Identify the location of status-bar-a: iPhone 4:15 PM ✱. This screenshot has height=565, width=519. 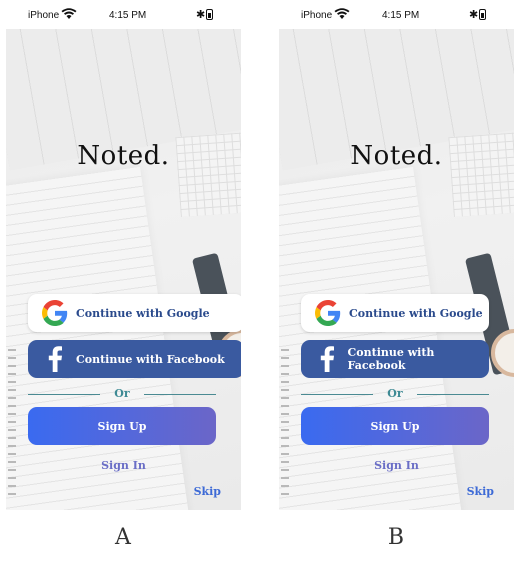
(123, 15).